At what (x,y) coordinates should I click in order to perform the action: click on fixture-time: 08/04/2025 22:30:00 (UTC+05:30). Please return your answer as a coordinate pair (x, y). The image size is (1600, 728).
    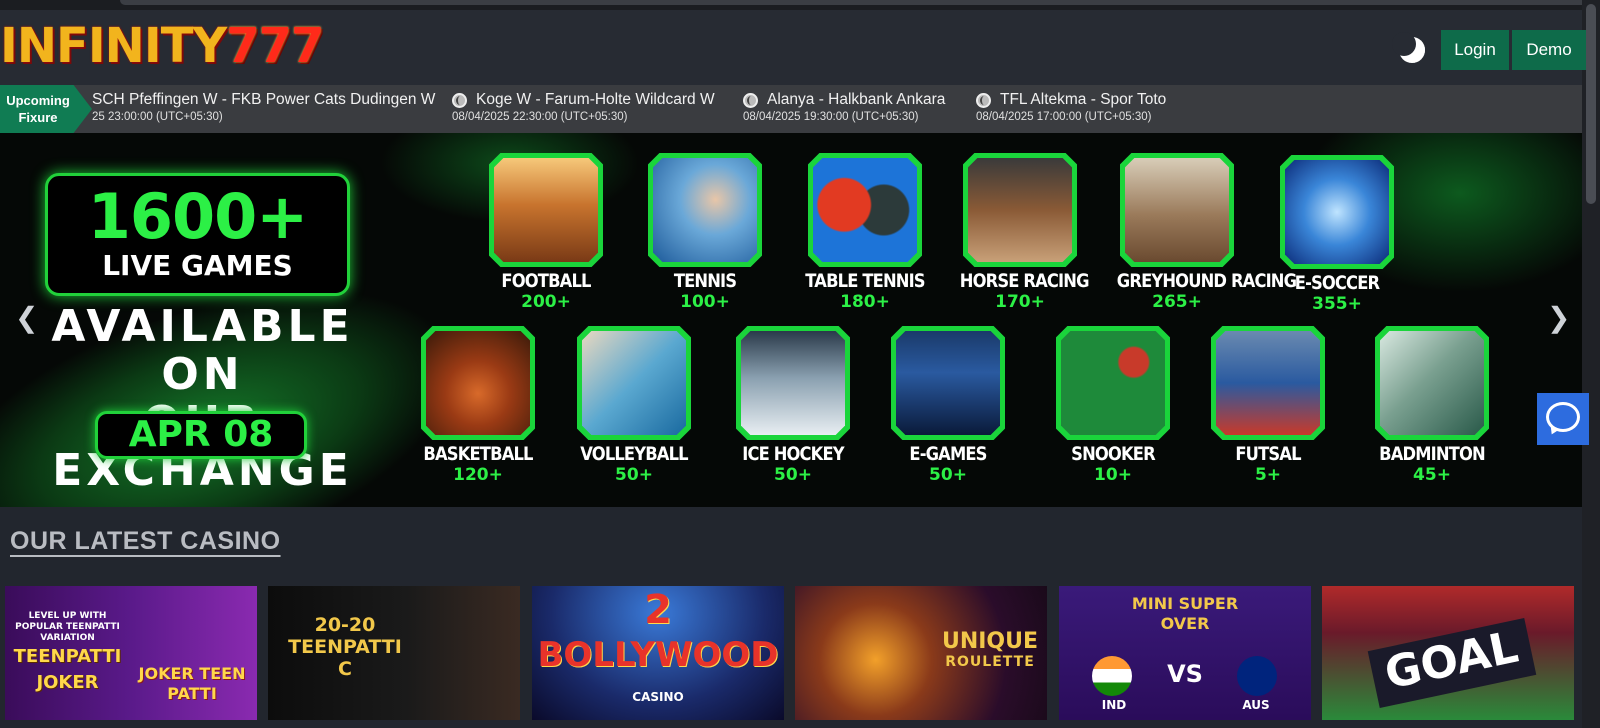
    Looking at the image, I should click on (540, 117).